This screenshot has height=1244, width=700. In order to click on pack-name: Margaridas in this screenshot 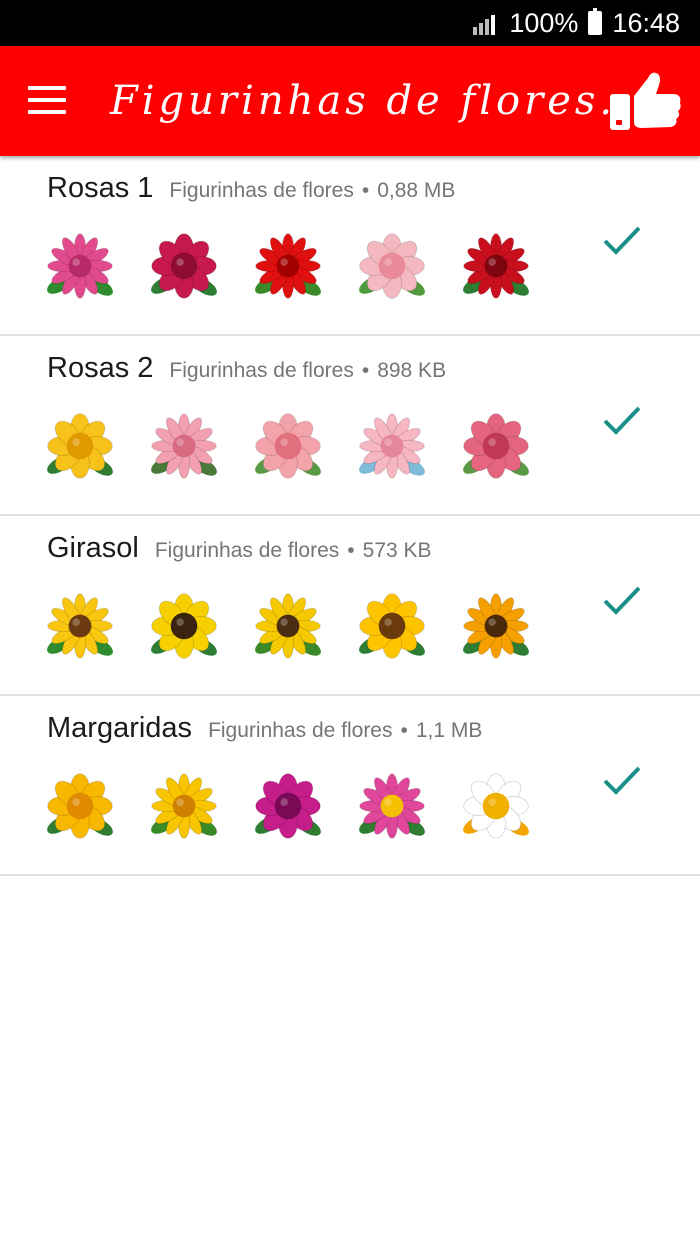, I will do `click(120, 728)`.